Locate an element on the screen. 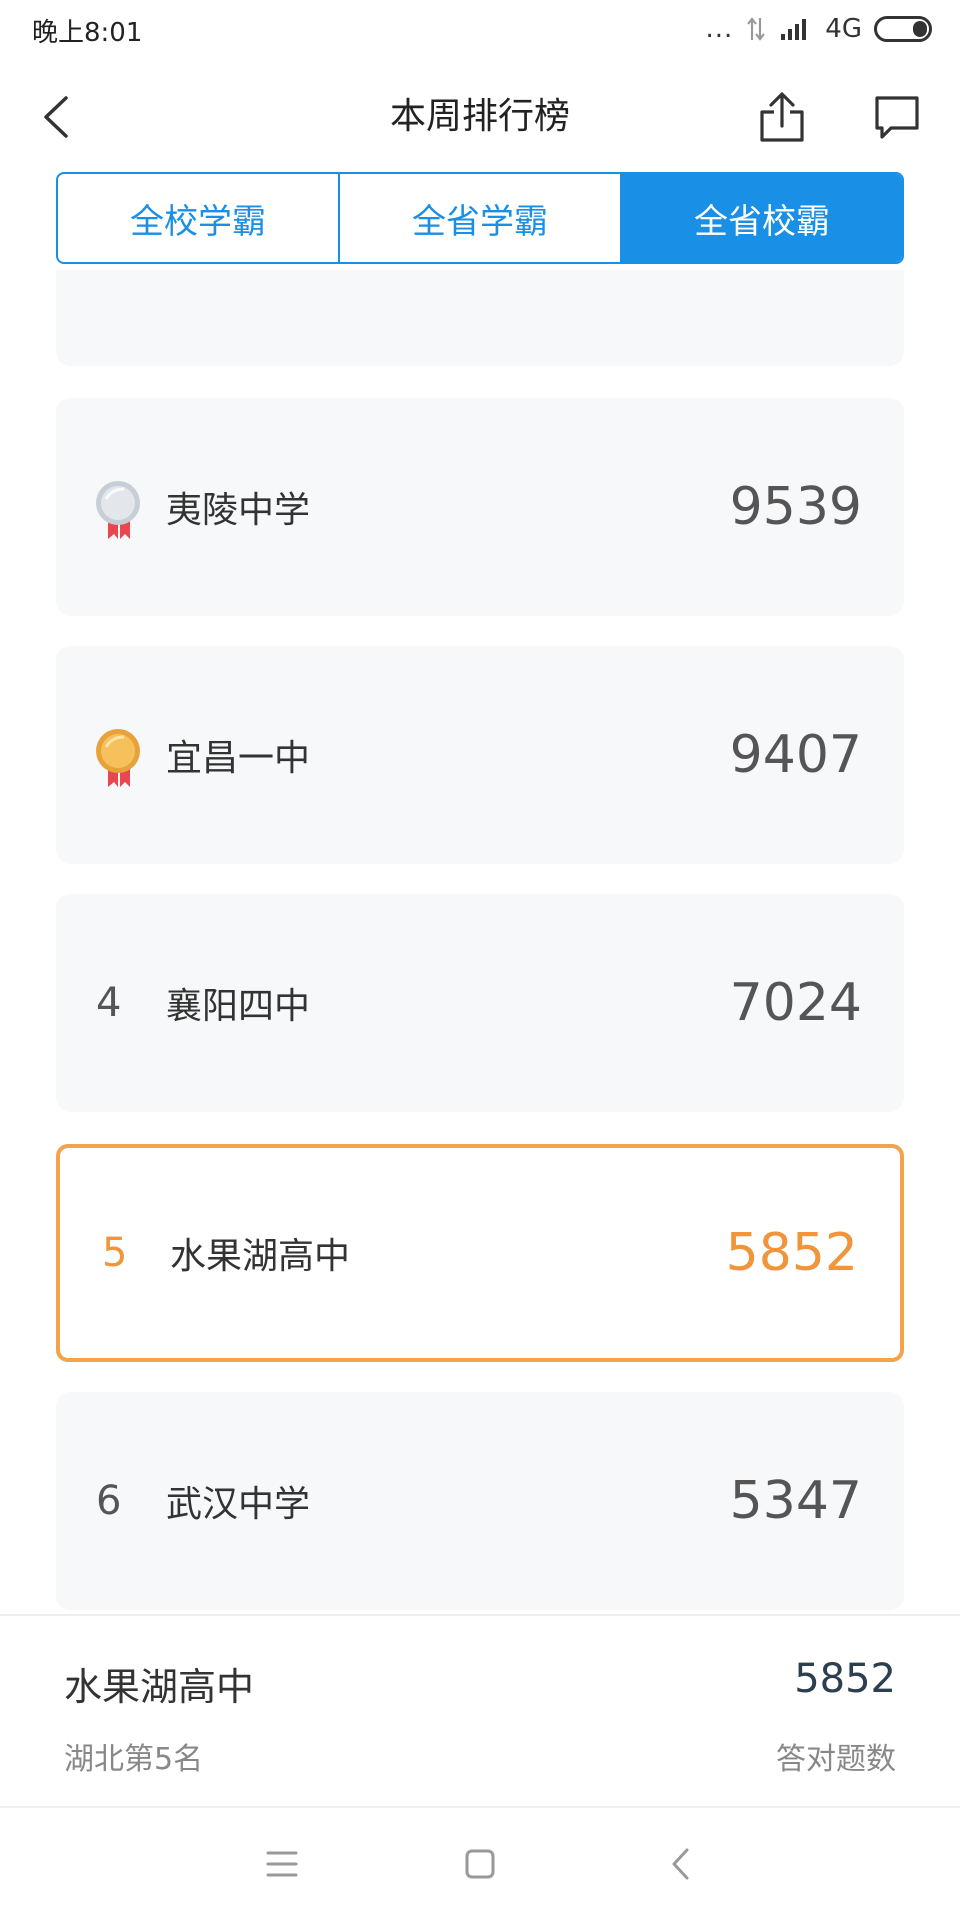 This screenshot has width=960, height=1920. system-back-button is located at coordinates (680, 1864).